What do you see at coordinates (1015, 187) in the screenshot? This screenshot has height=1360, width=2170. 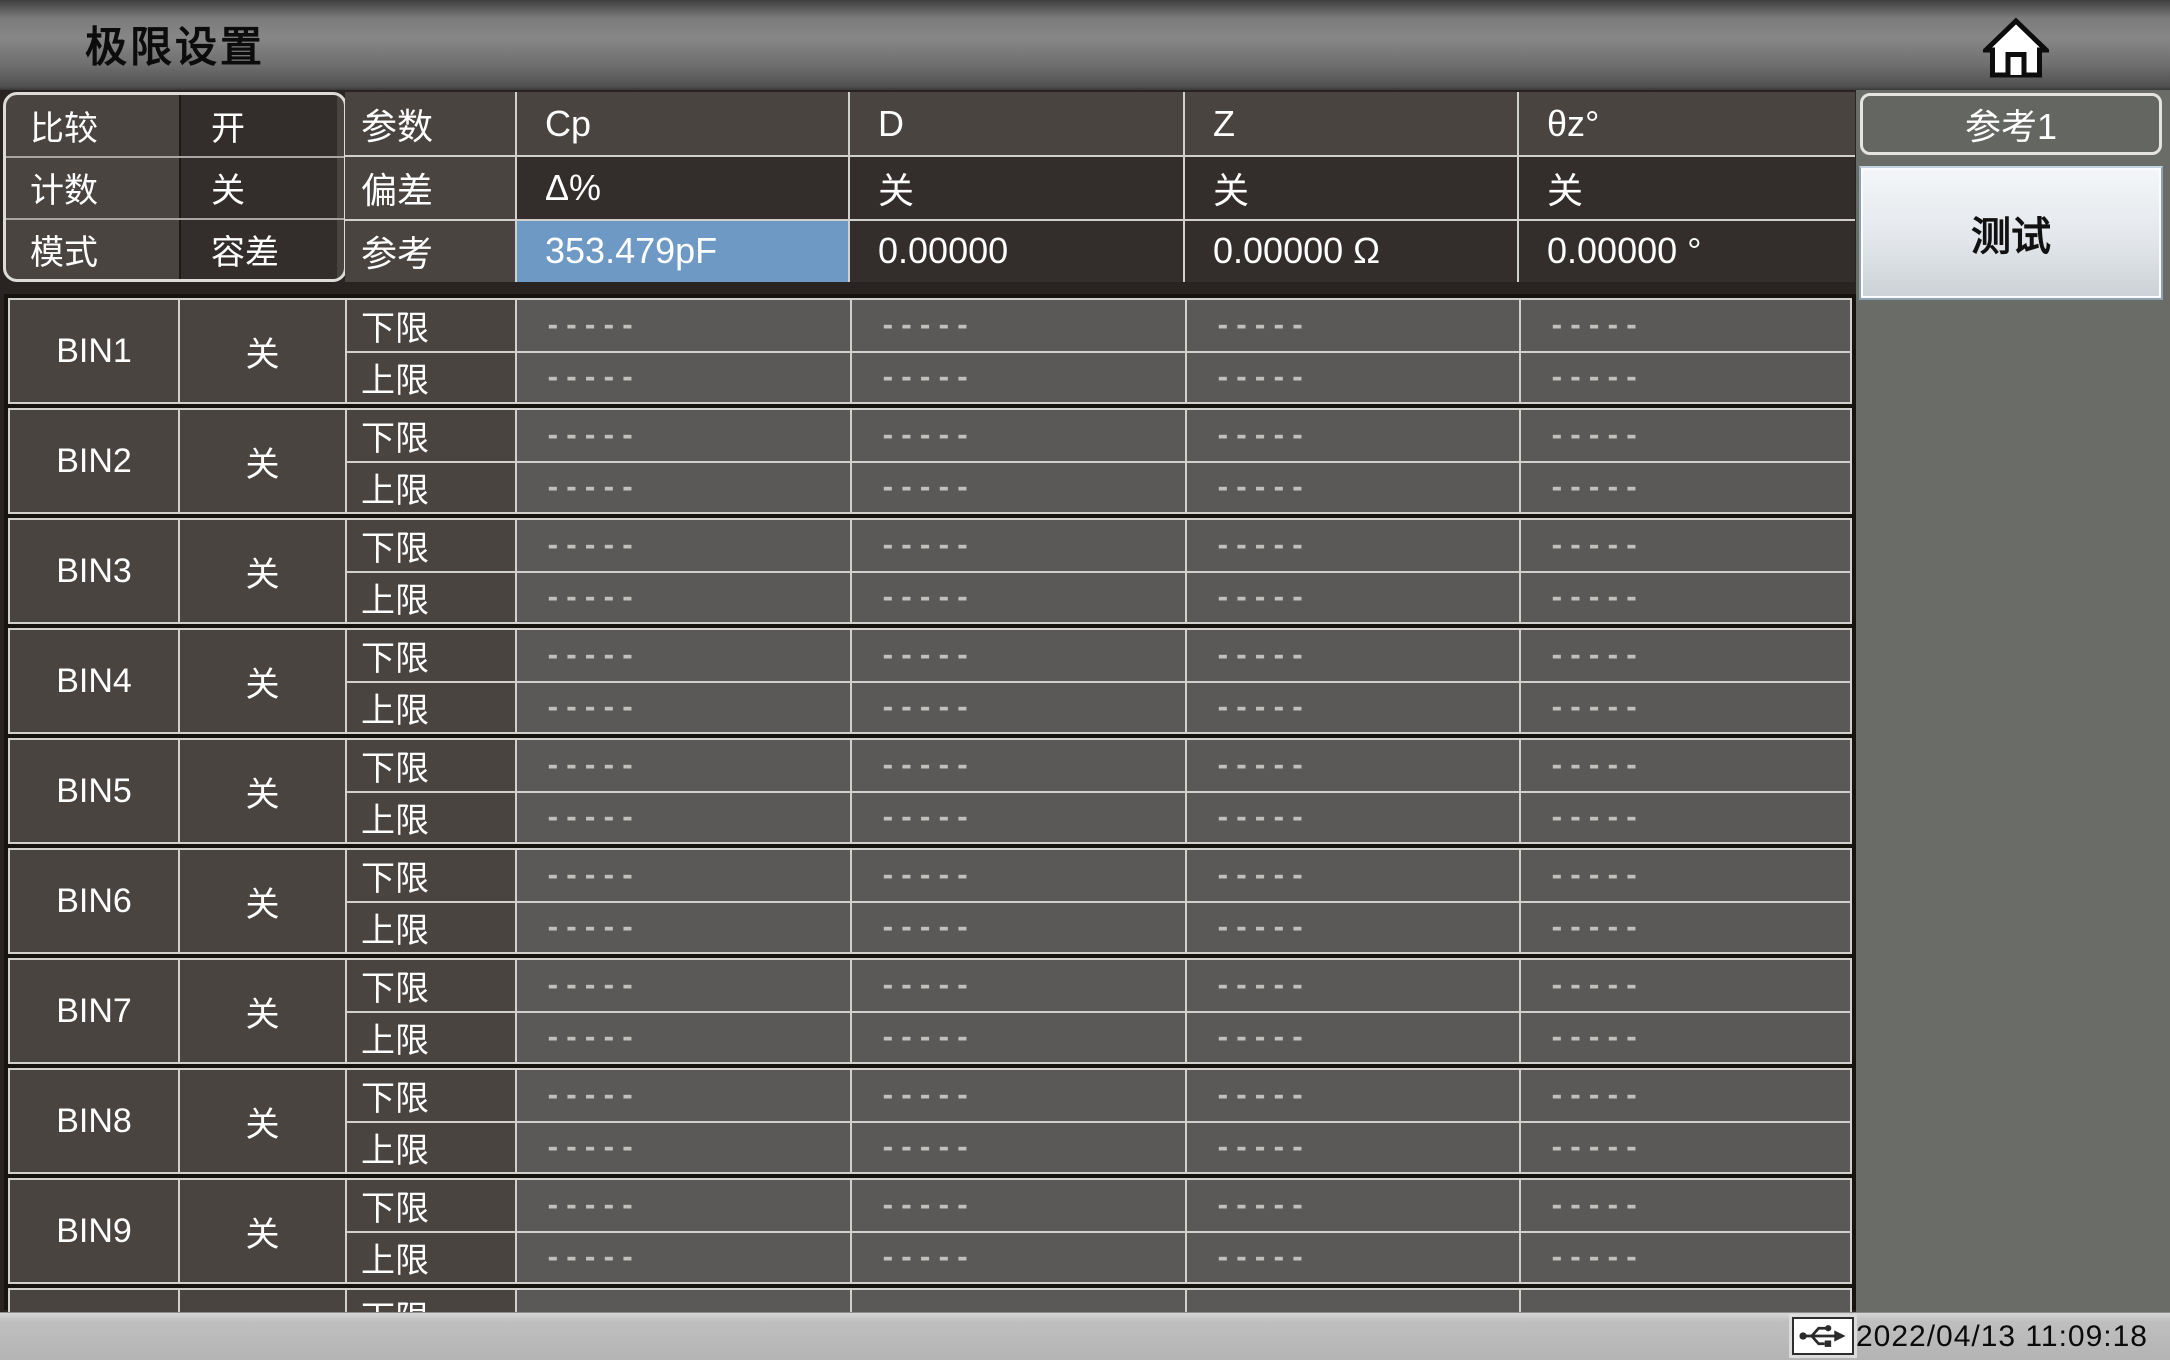 I see `deviation-cell-d: 关` at bounding box center [1015, 187].